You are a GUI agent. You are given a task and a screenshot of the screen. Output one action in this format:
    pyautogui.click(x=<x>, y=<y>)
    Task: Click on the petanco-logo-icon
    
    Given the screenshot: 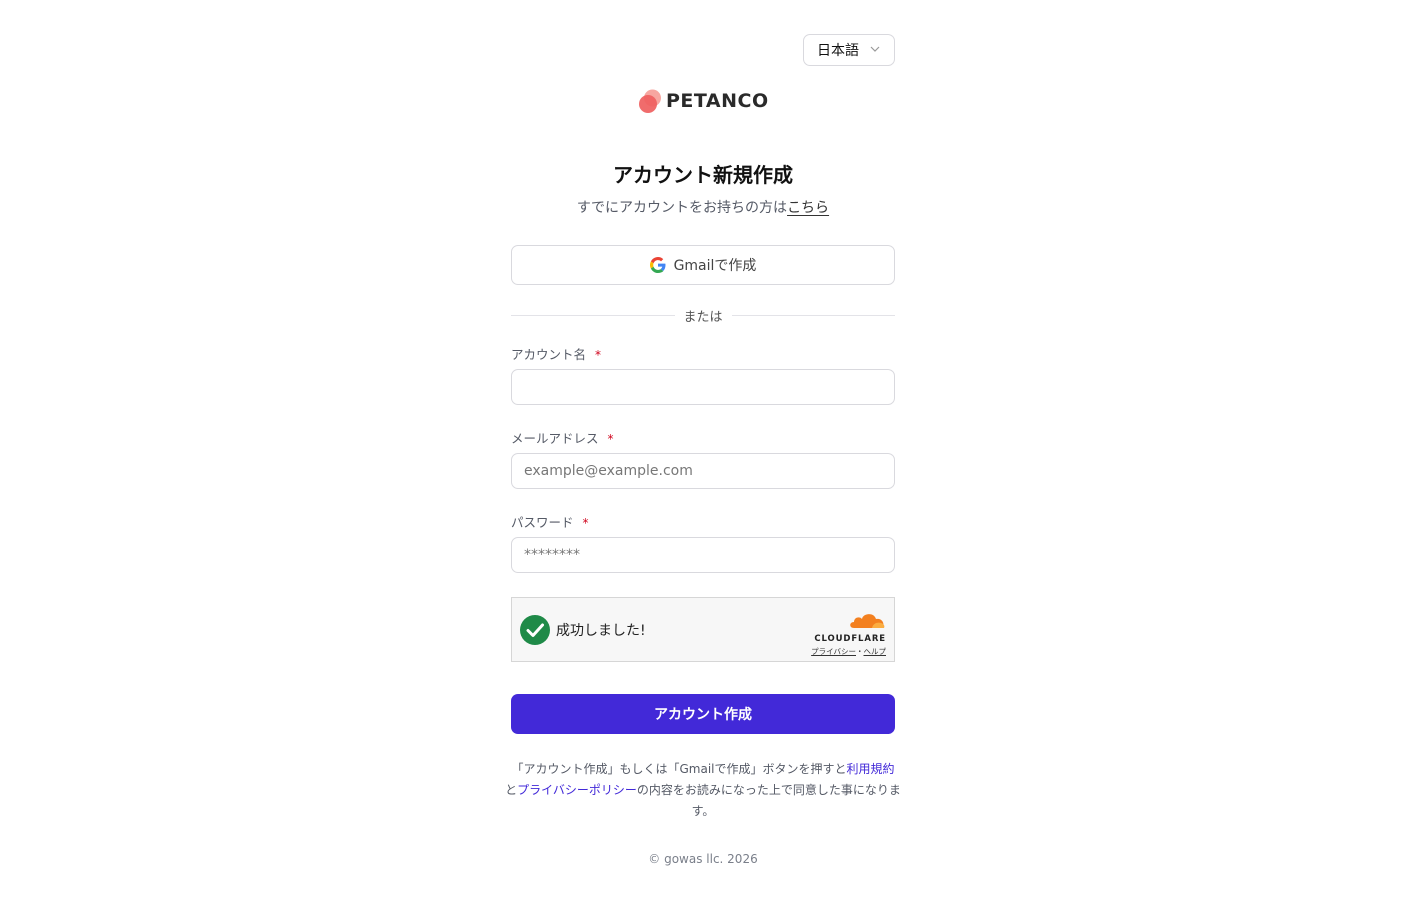 What is the action you would take?
    pyautogui.click(x=650, y=101)
    